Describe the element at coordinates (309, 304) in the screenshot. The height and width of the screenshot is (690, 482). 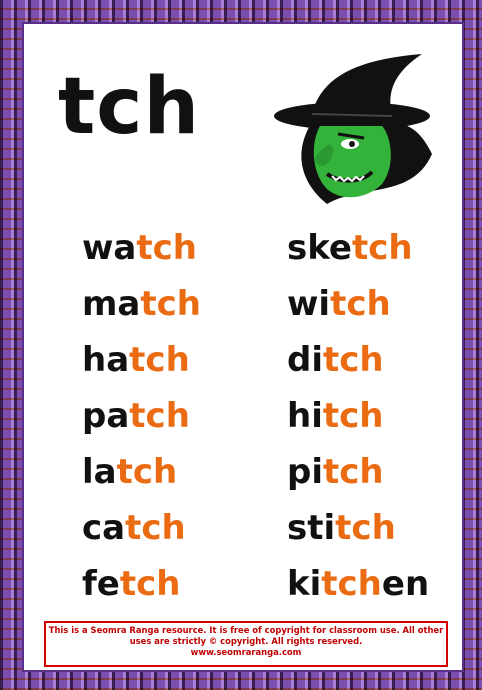
I see `word-prefix: wi` at that location.